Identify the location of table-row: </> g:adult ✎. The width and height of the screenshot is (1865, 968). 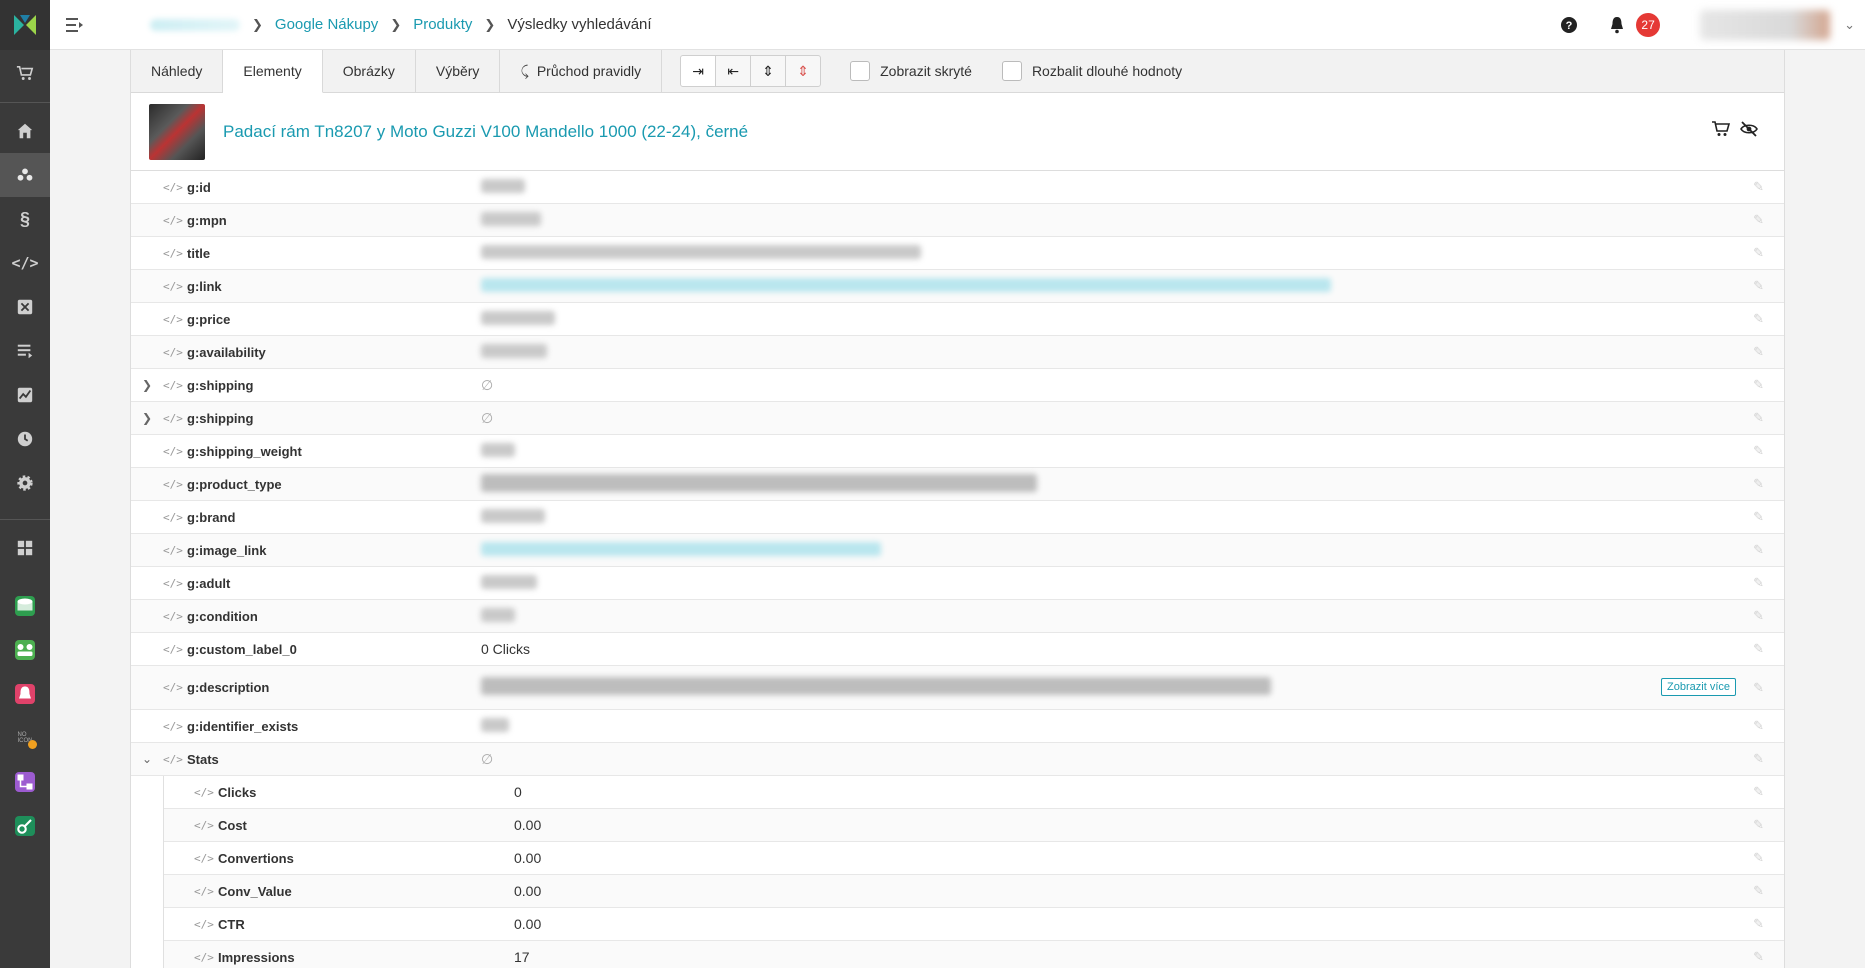
(957, 583).